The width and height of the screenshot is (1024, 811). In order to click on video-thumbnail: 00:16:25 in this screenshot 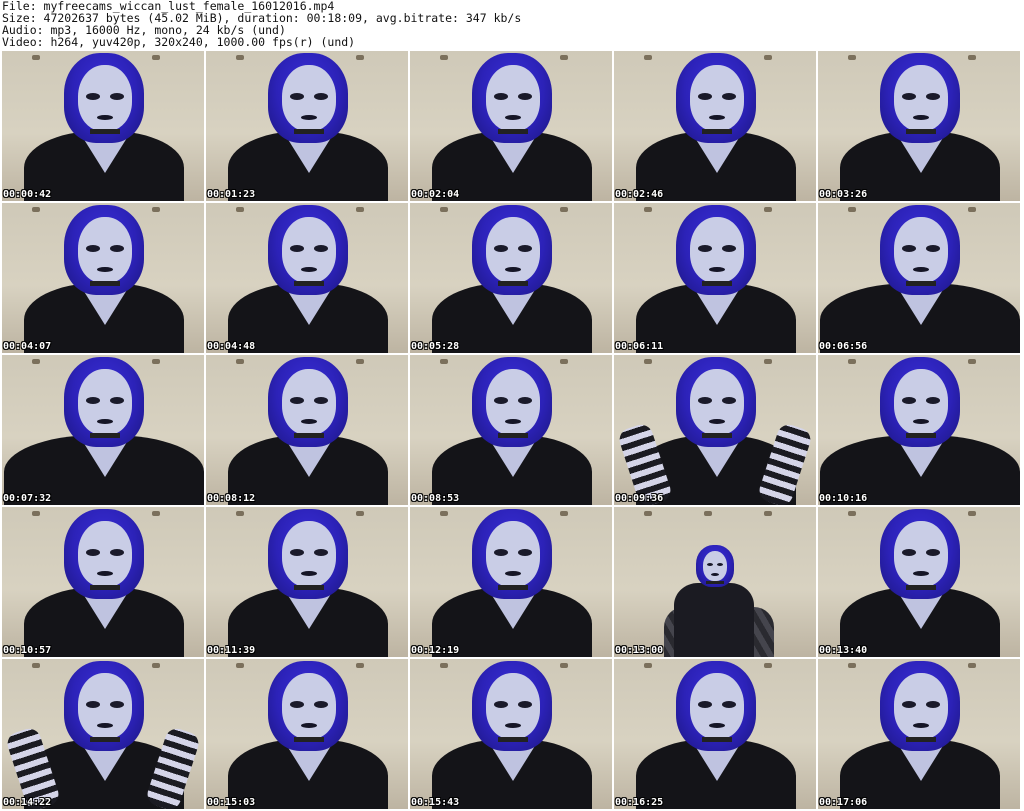, I will do `click(715, 734)`.